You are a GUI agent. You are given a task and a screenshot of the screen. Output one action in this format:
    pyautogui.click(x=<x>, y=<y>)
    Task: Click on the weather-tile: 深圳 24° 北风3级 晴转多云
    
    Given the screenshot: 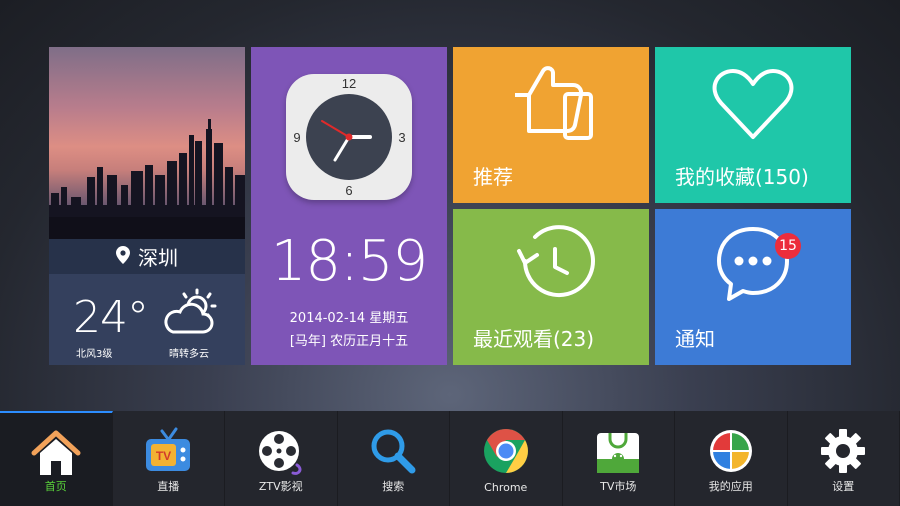 What is the action you would take?
    pyautogui.click(x=147, y=206)
    